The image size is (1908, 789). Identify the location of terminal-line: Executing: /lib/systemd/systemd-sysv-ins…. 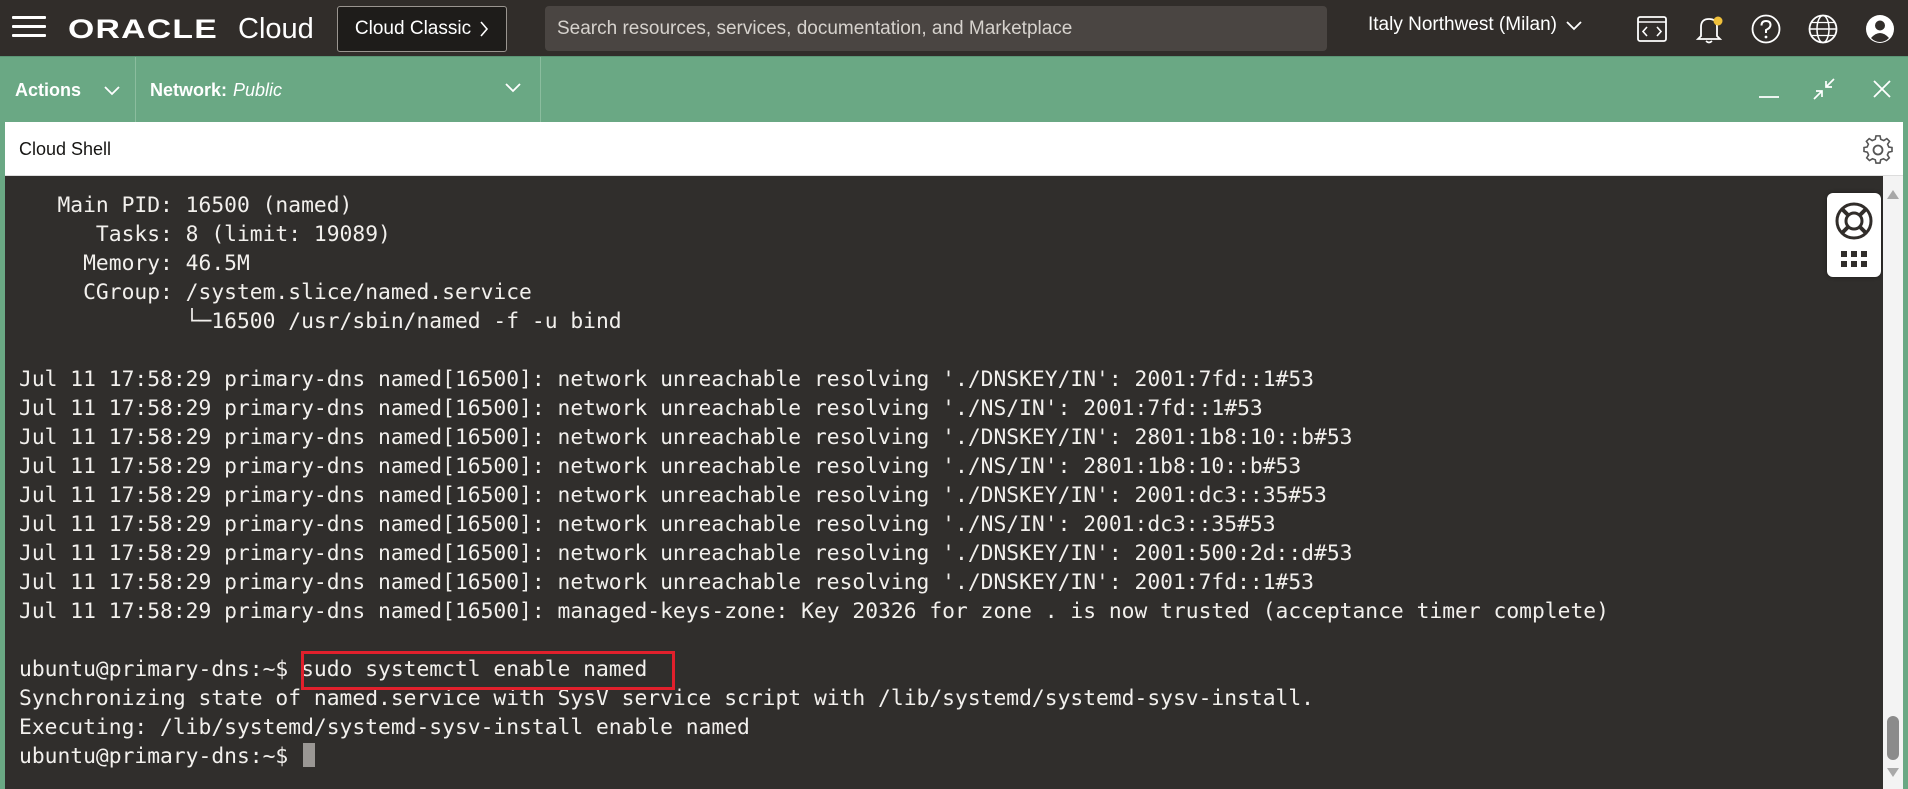
(384, 727).